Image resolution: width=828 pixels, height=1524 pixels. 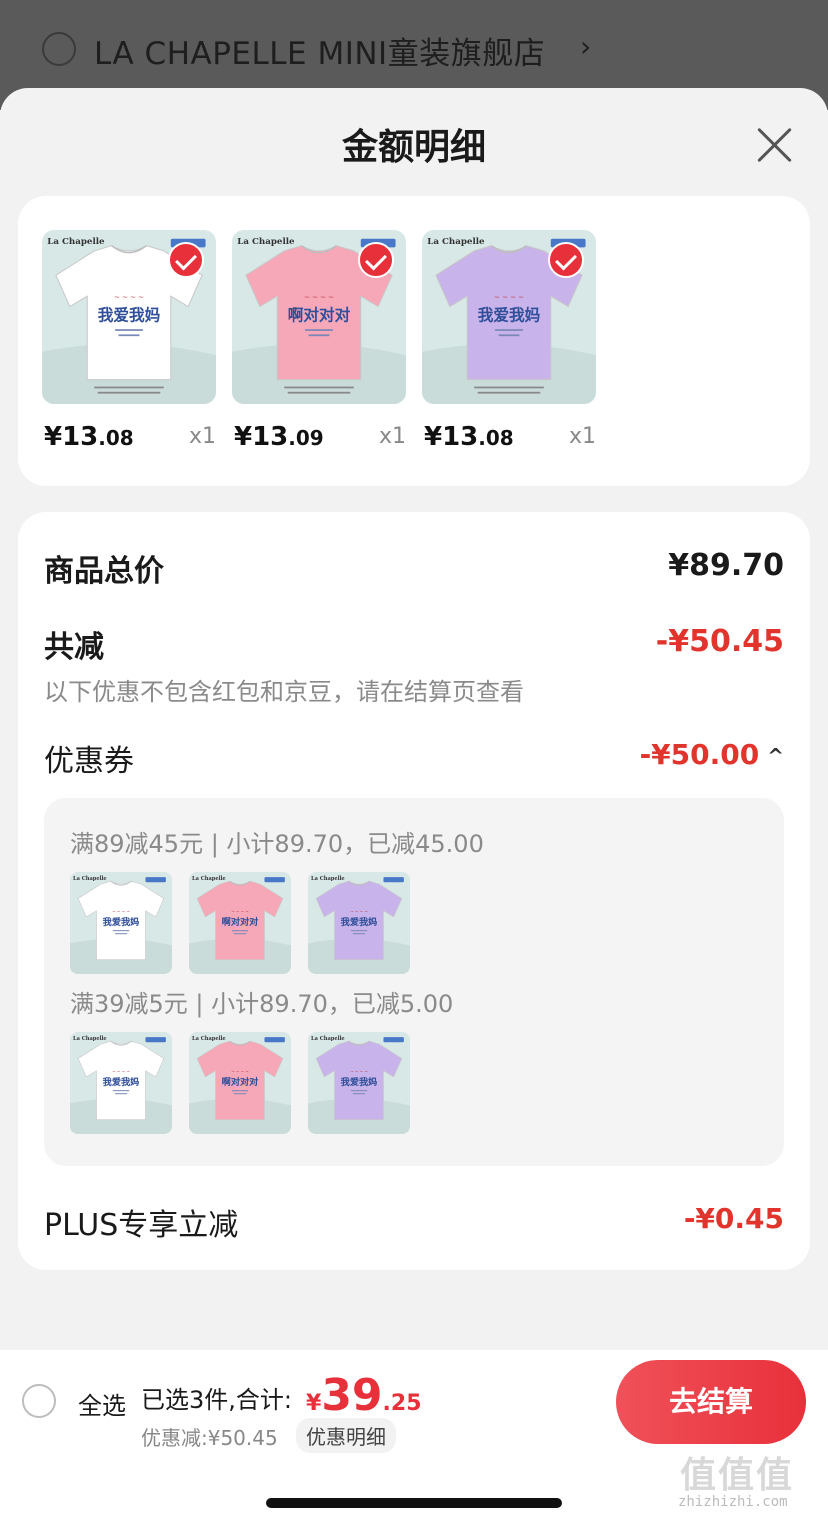 What do you see at coordinates (586, 46) in the screenshot?
I see `chevron-right-icon: ›` at bounding box center [586, 46].